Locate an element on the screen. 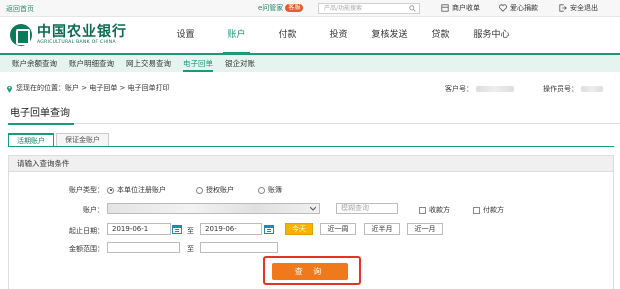 The width and height of the screenshot is (620, 289). operator-number-redacted is located at coordinates (592, 89).